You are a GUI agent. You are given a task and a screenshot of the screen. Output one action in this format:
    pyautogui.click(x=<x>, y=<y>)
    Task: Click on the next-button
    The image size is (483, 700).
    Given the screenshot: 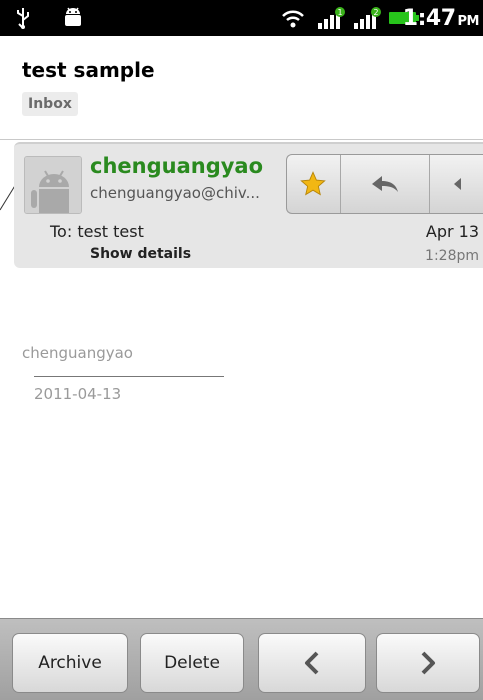 What is the action you would take?
    pyautogui.click(x=428, y=663)
    